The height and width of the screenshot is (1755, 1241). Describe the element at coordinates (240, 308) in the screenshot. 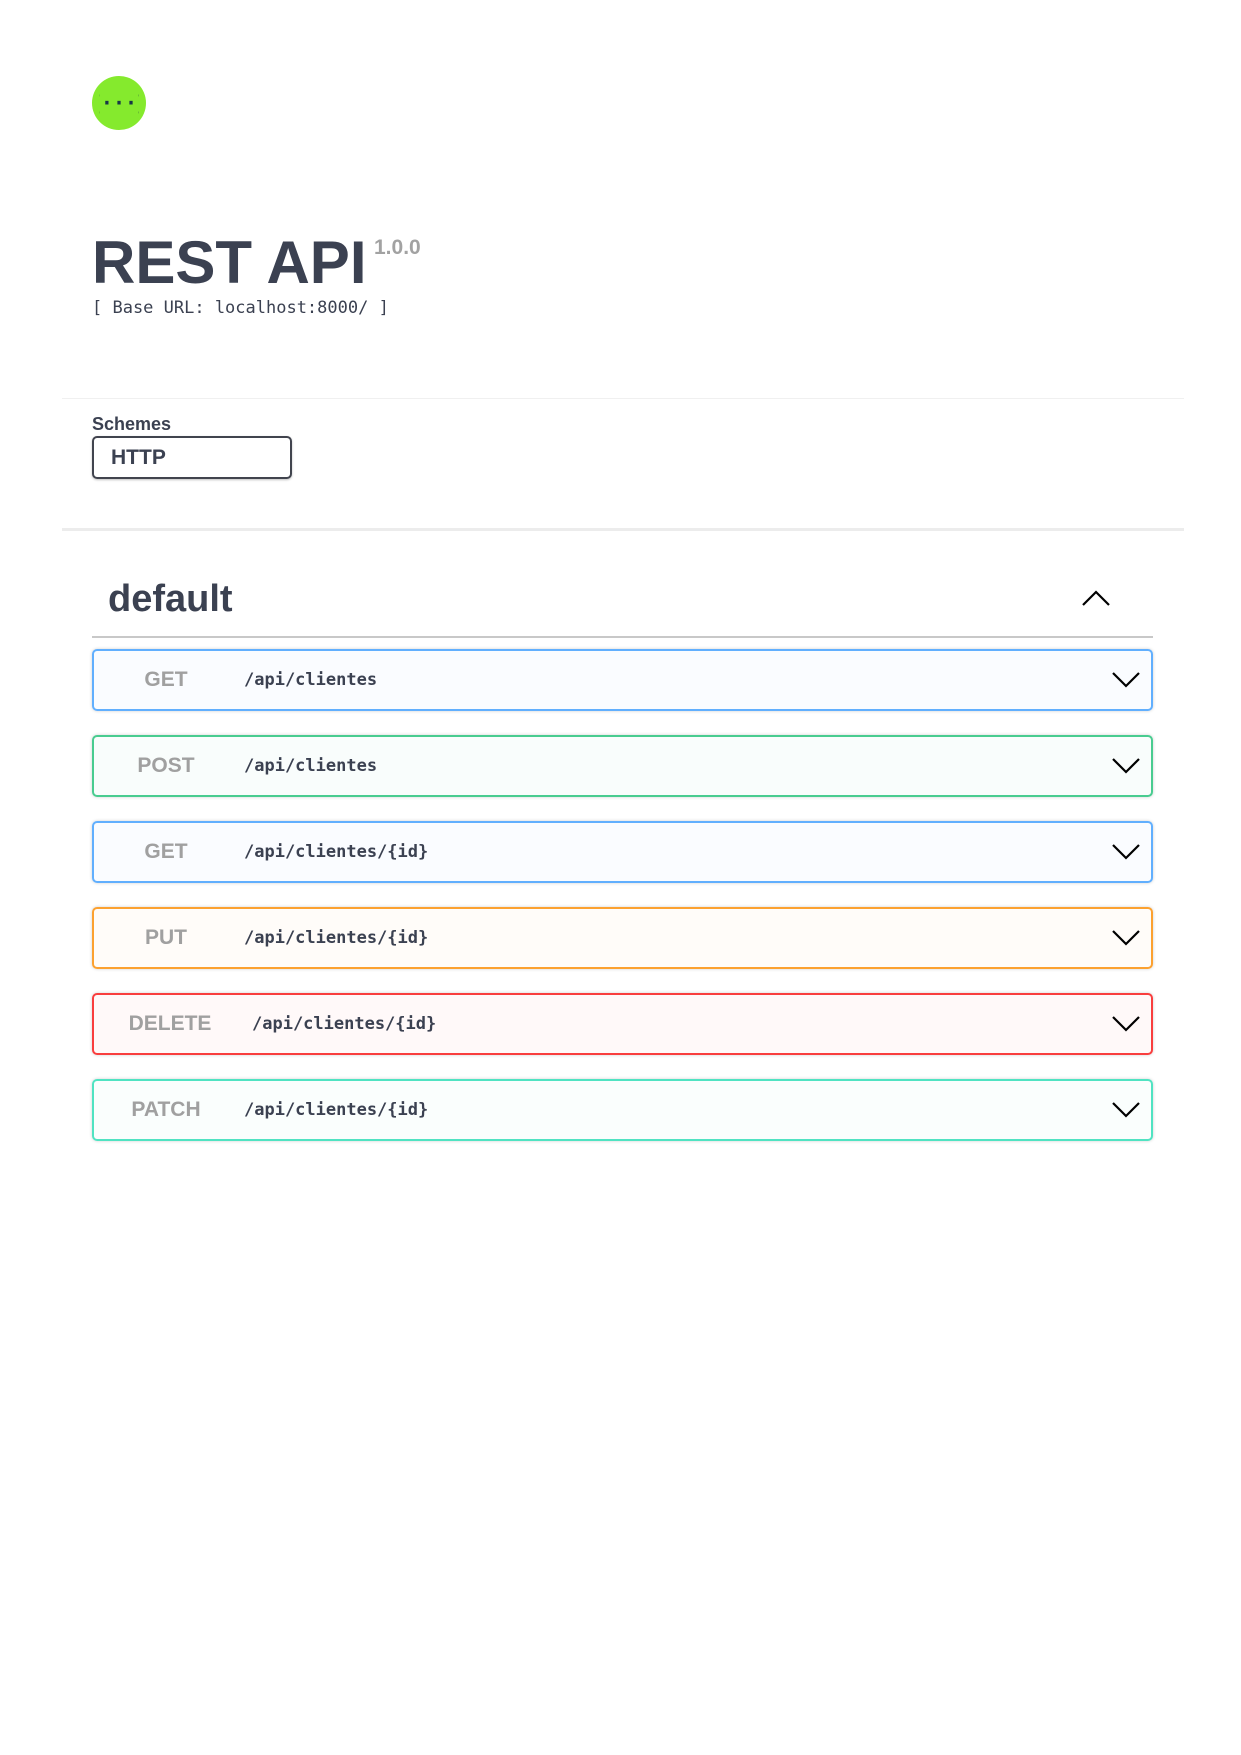

I see `base-url: [ Base URL: localhost:8000/ ]` at that location.